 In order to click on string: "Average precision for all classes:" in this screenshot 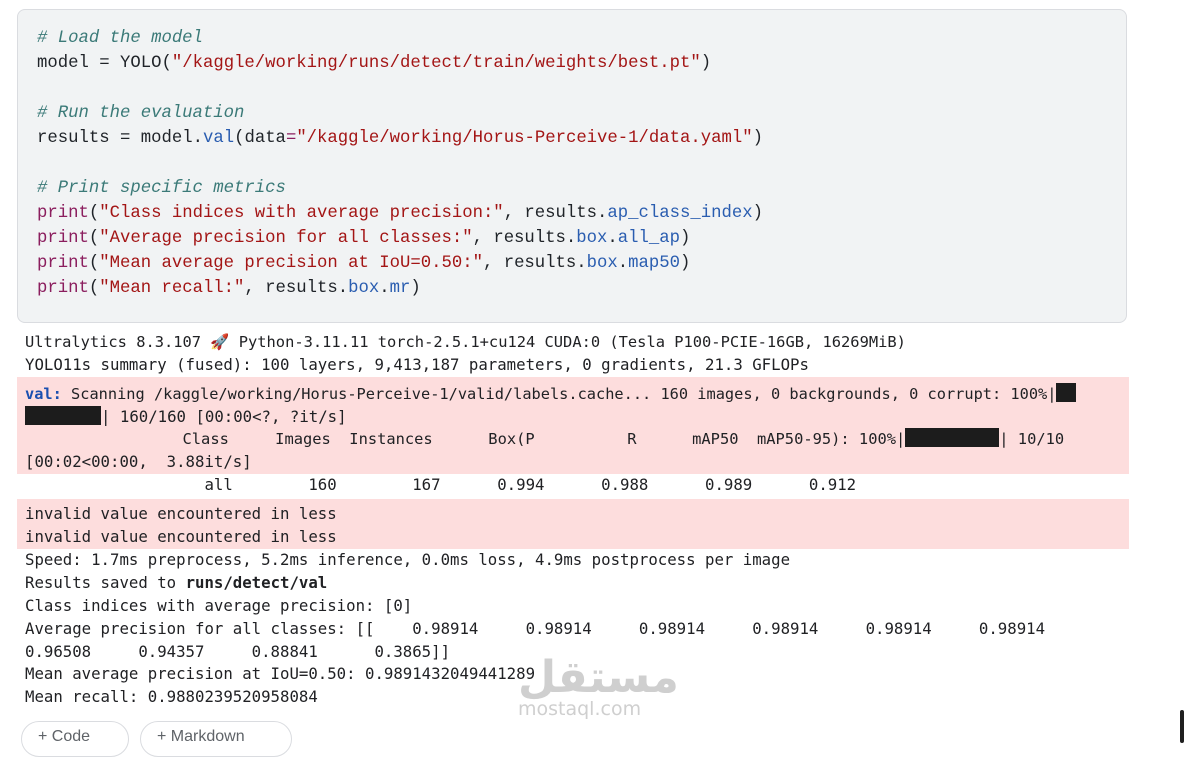, I will do `click(286, 238)`.